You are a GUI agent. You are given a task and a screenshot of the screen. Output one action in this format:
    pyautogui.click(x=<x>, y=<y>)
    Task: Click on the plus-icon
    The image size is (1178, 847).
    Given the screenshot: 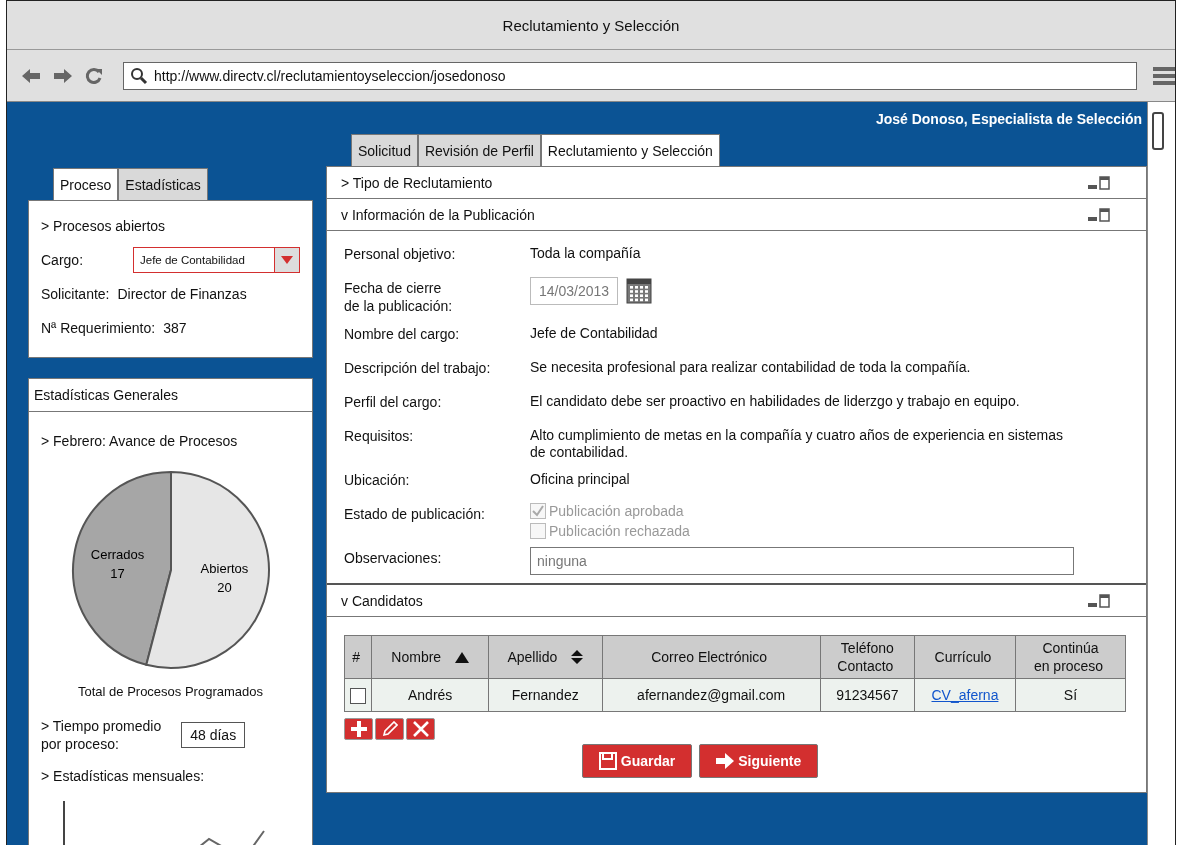 What is the action you would take?
    pyautogui.click(x=358, y=729)
    